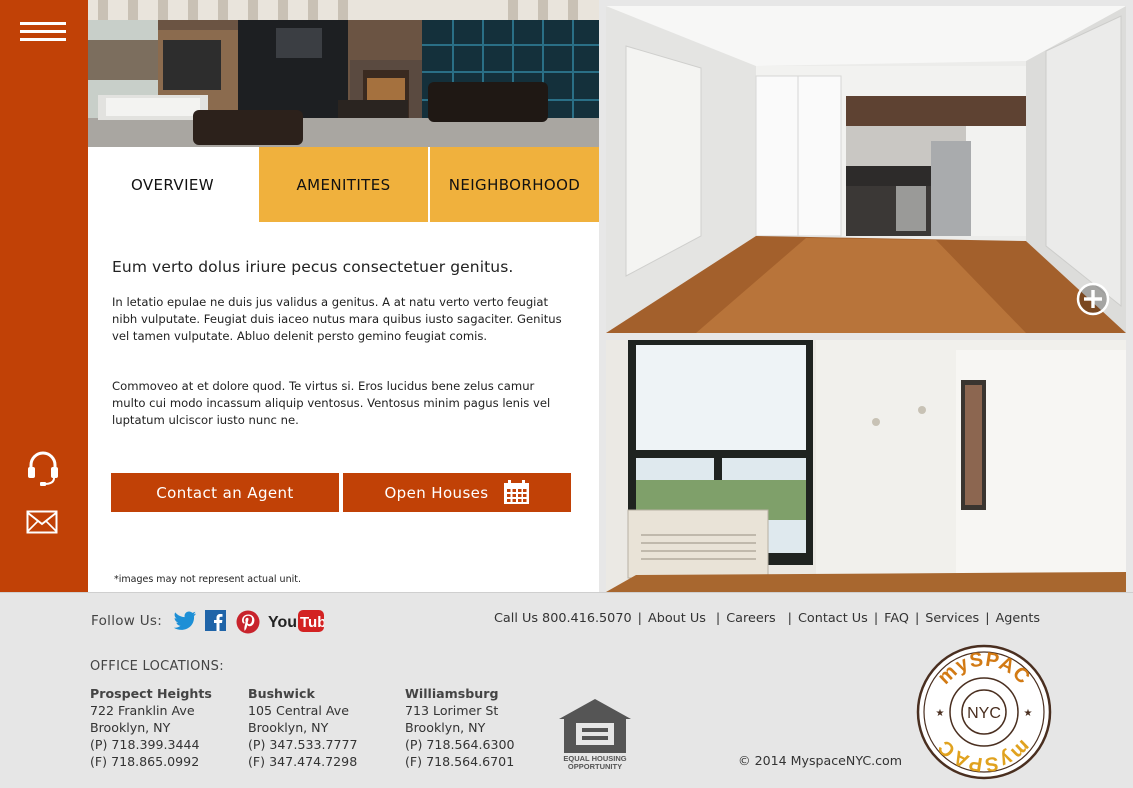 This screenshot has height=788, width=1133. I want to click on office-street: 722 Franklin Ave, so click(142, 710).